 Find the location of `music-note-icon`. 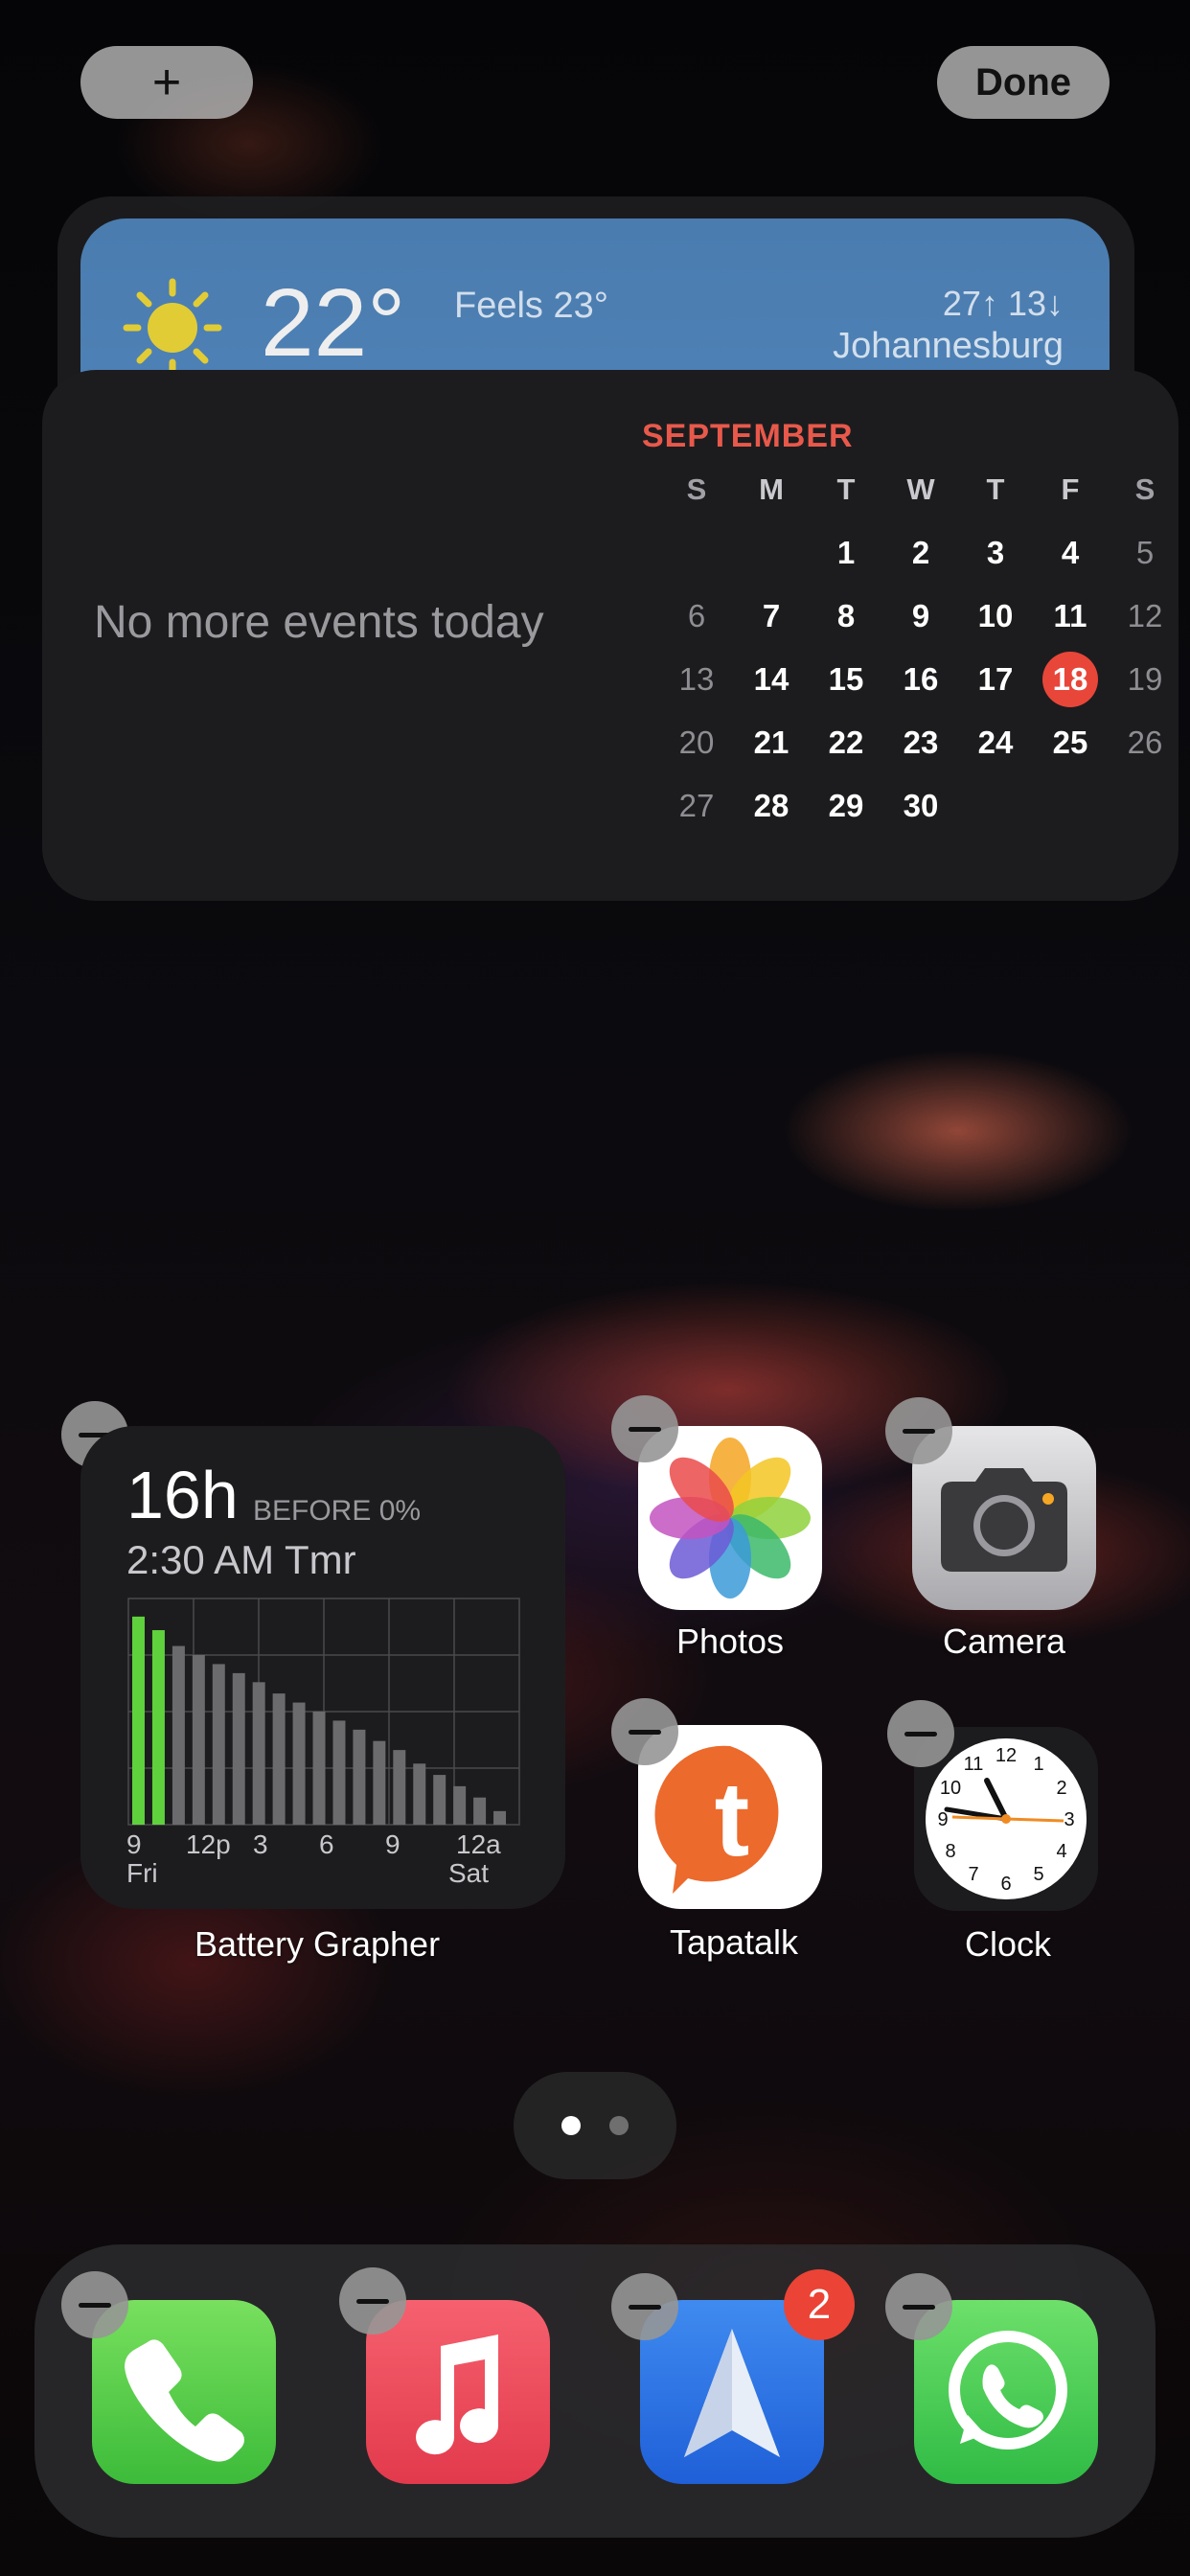

music-note-icon is located at coordinates (458, 2394).